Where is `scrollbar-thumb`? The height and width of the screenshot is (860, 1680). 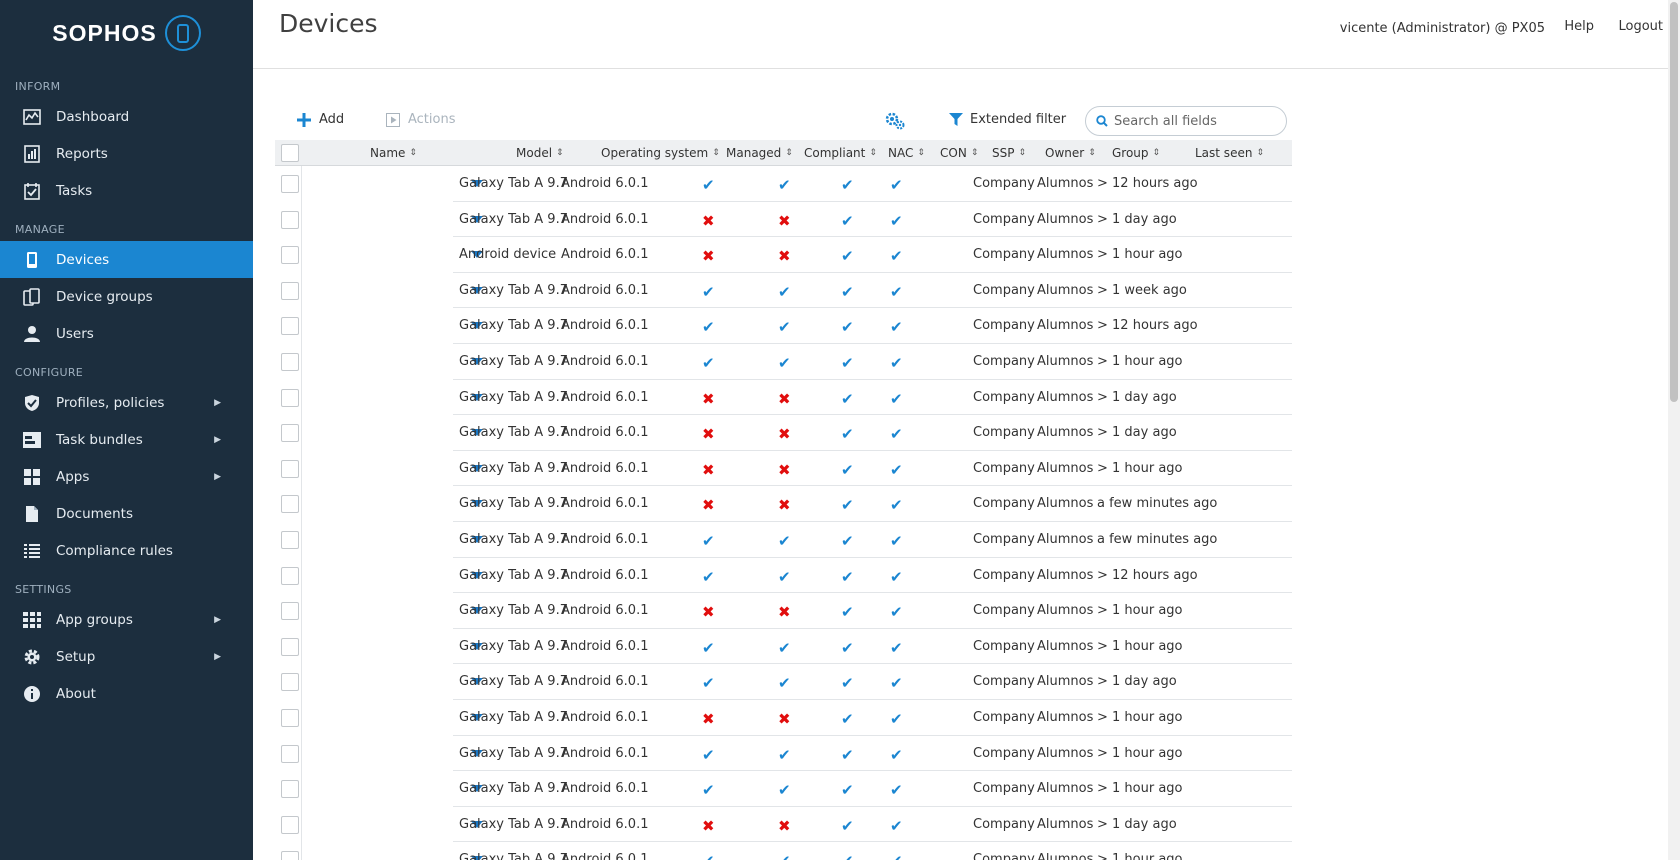 scrollbar-thumb is located at coordinates (1674, 202).